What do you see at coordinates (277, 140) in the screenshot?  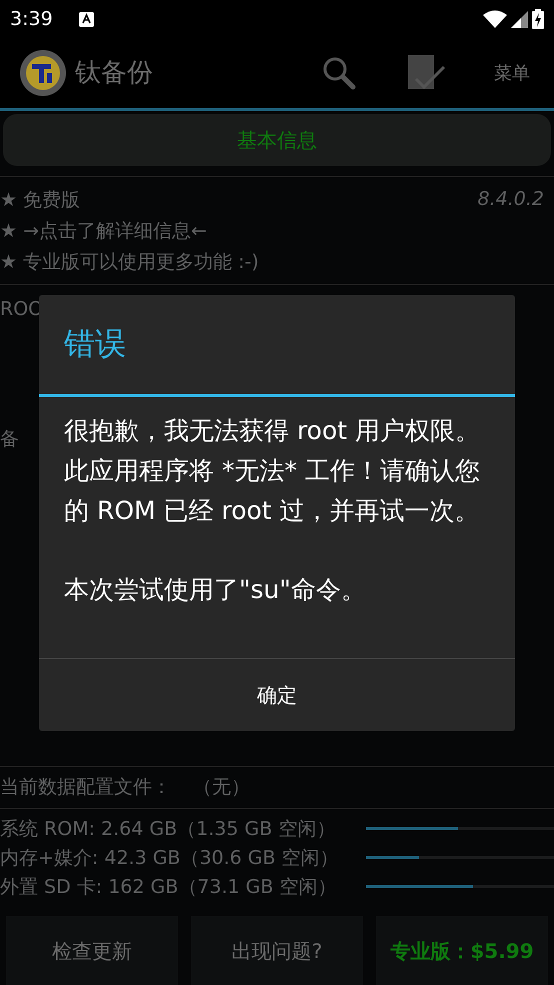 I see `tab: 基本信息` at bounding box center [277, 140].